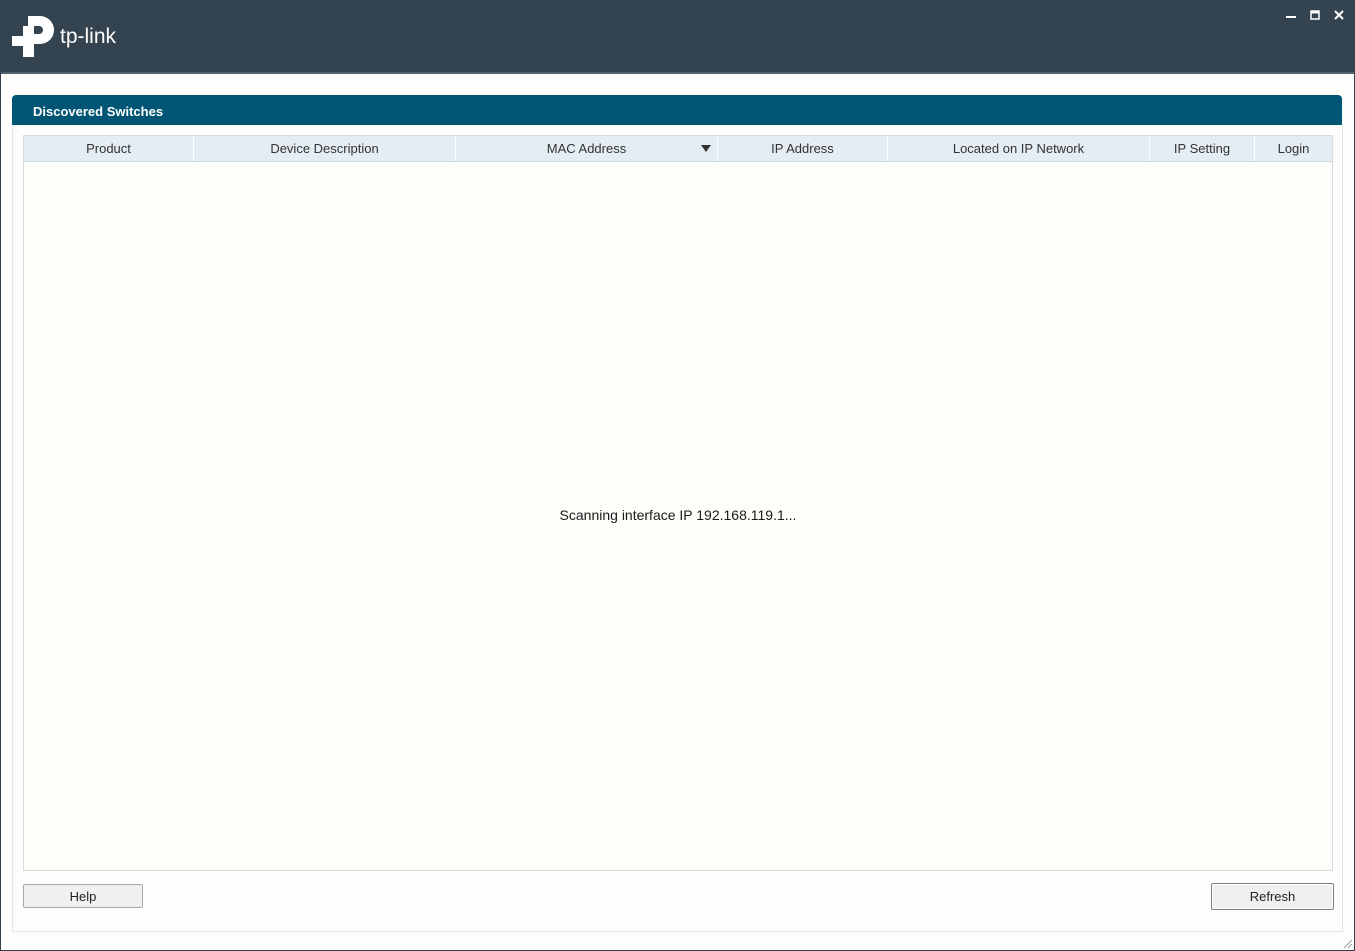 The height and width of the screenshot is (951, 1355). I want to click on column-header-ip-address: IP Address, so click(803, 148).